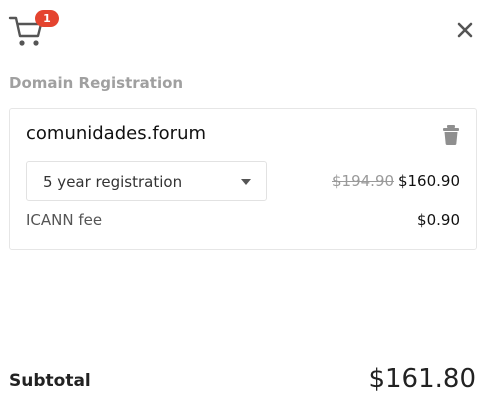  Describe the element at coordinates (465, 30) in the screenshot. I see `close-icon` at that location.